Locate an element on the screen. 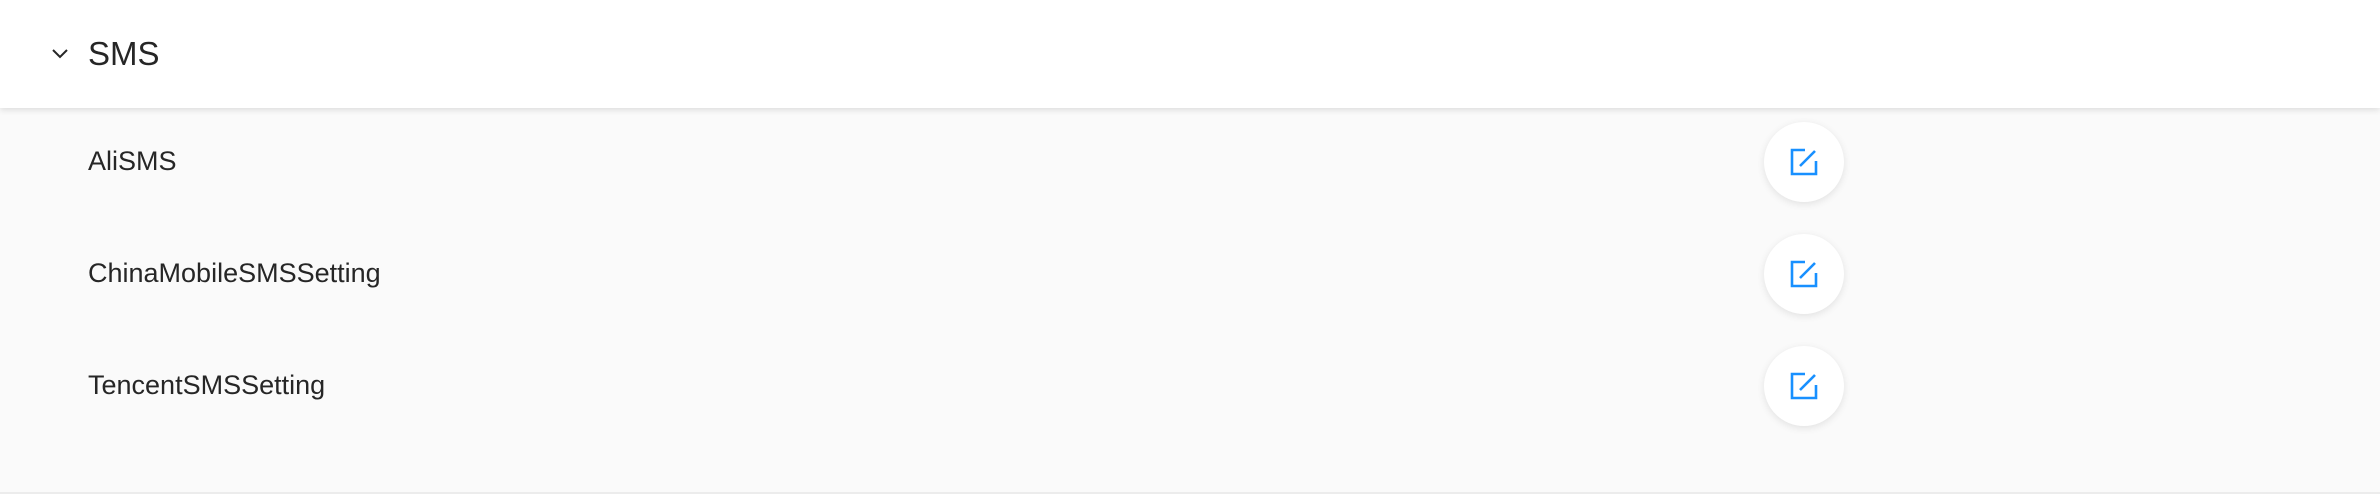 Image resolution: width=2380 pixels, height=496 pixels. list-item-label: AliSMS is located at coordinates (132, 161).